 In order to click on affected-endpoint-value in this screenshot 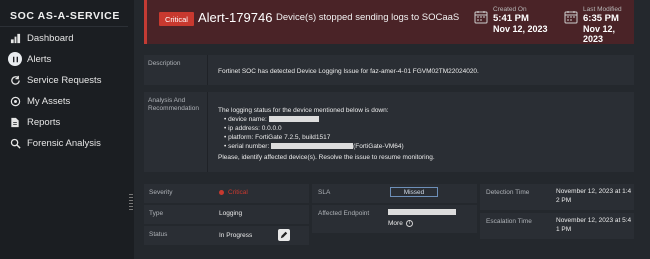, I will do `click(422, 212)`.